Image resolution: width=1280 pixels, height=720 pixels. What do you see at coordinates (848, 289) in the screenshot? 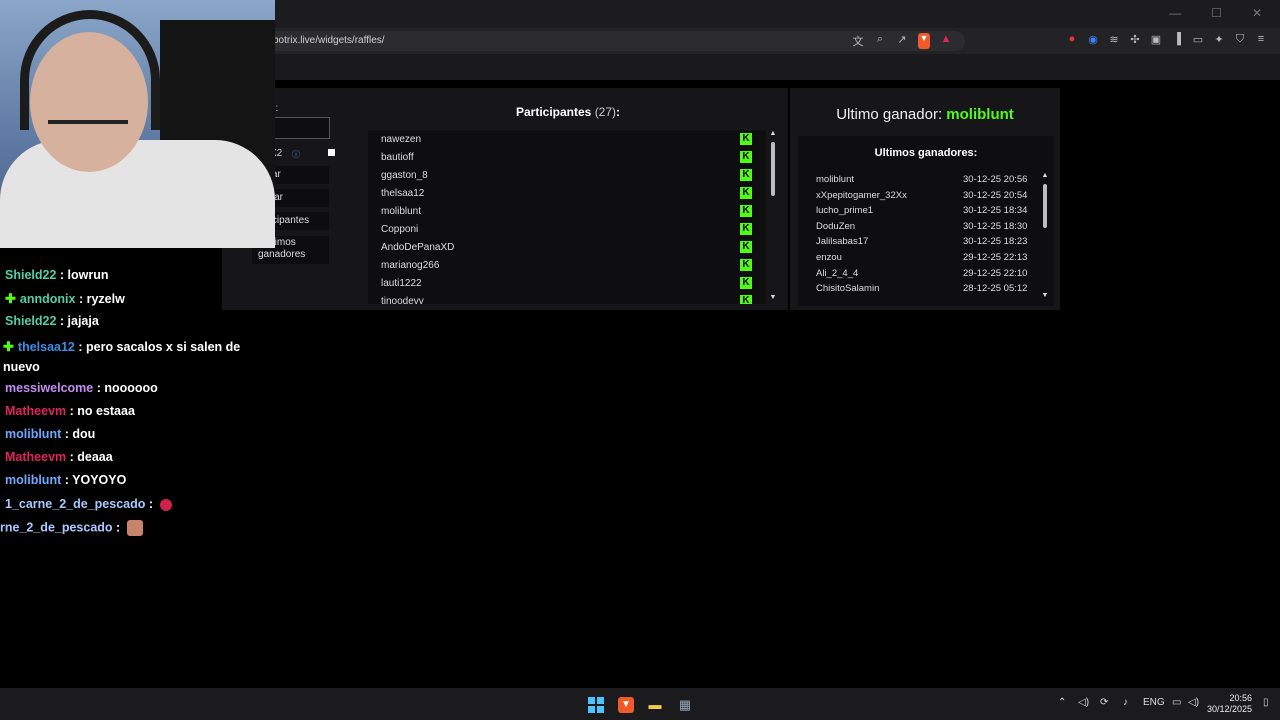
I see `winner-name: ChisitoSalamin` at bounding box center [848, 289].